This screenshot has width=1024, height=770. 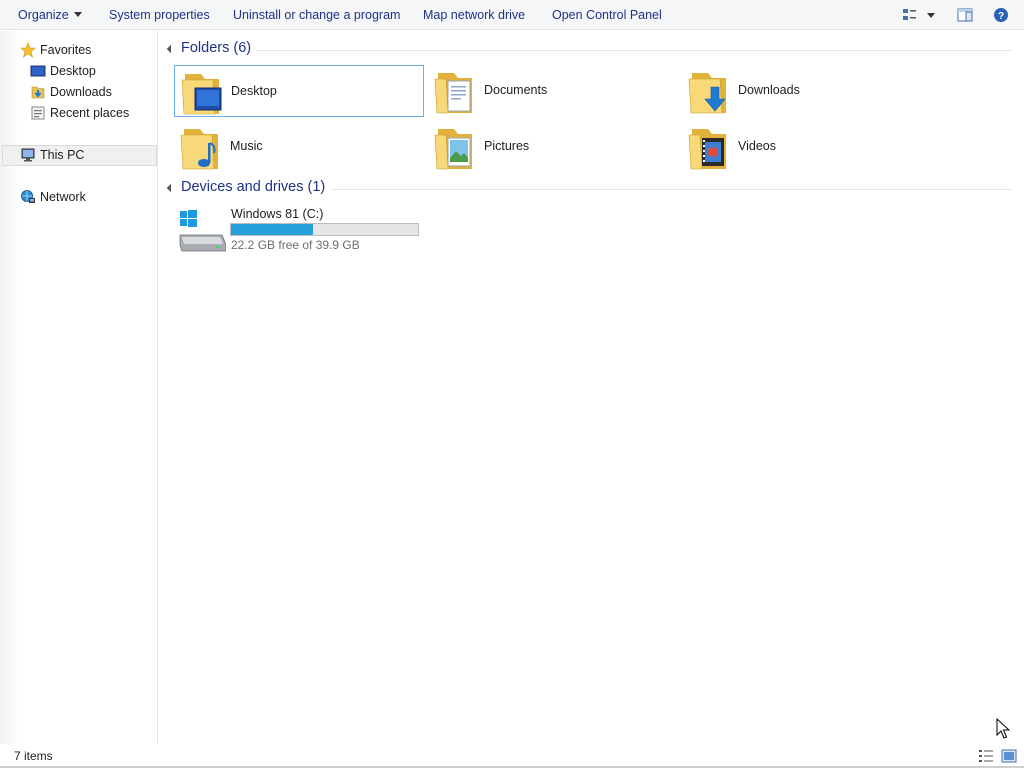 I want to click on nav-label-favorites: Favorites, so click(x=66, y=50).